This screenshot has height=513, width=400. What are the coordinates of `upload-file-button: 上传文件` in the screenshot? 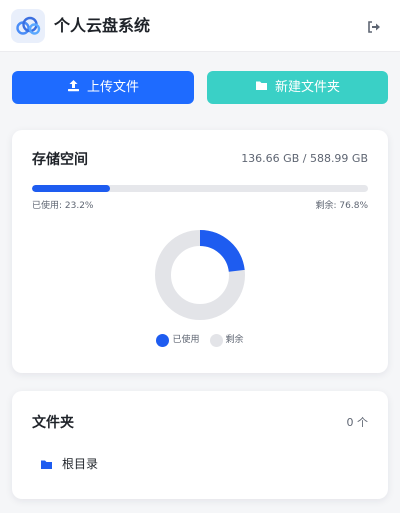 It's located at (103, 87).